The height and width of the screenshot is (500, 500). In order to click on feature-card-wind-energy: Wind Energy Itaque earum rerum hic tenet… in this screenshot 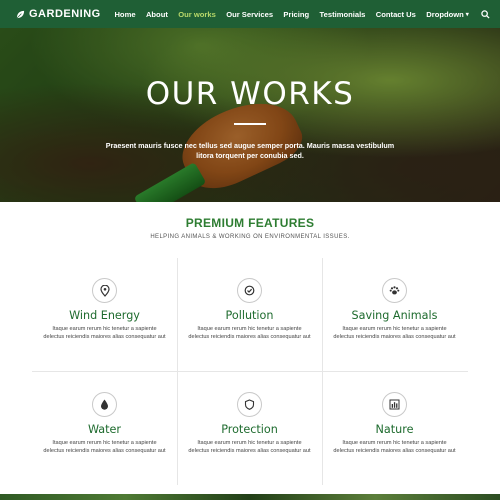, I will do `click(104, 314)`.